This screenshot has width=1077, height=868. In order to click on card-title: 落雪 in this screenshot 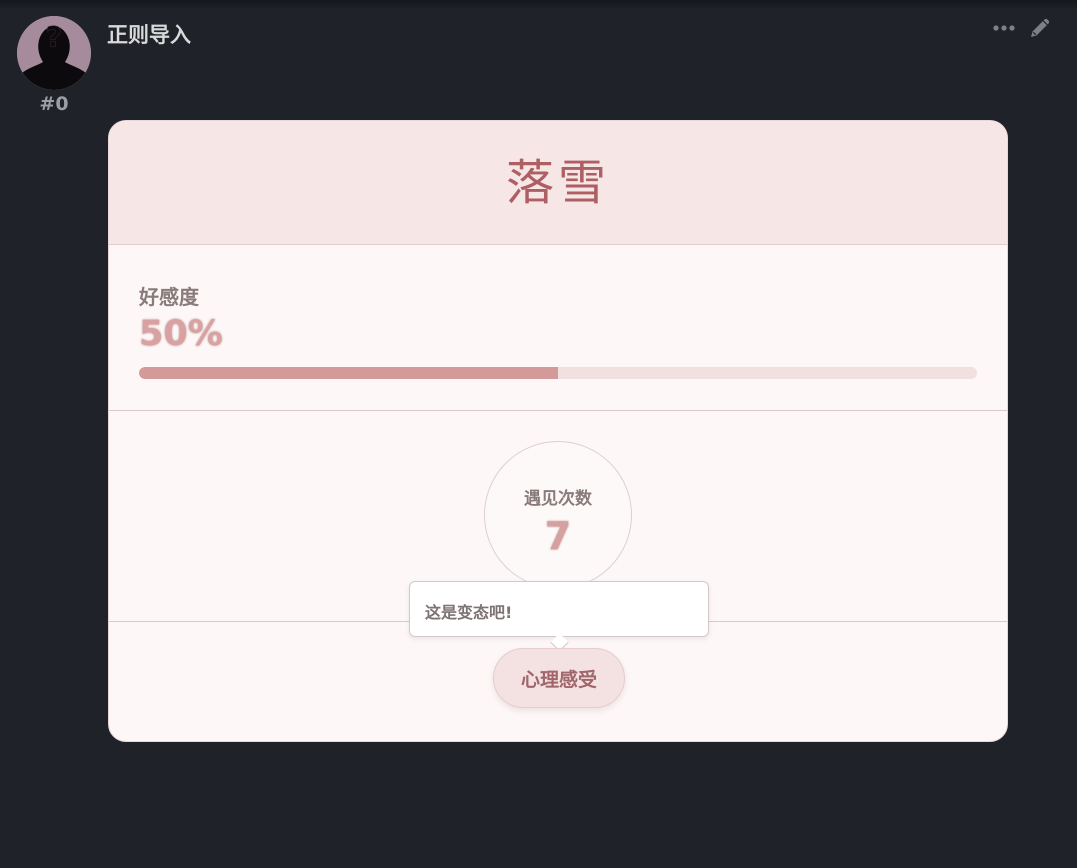, I will do `click(557, 182)`.